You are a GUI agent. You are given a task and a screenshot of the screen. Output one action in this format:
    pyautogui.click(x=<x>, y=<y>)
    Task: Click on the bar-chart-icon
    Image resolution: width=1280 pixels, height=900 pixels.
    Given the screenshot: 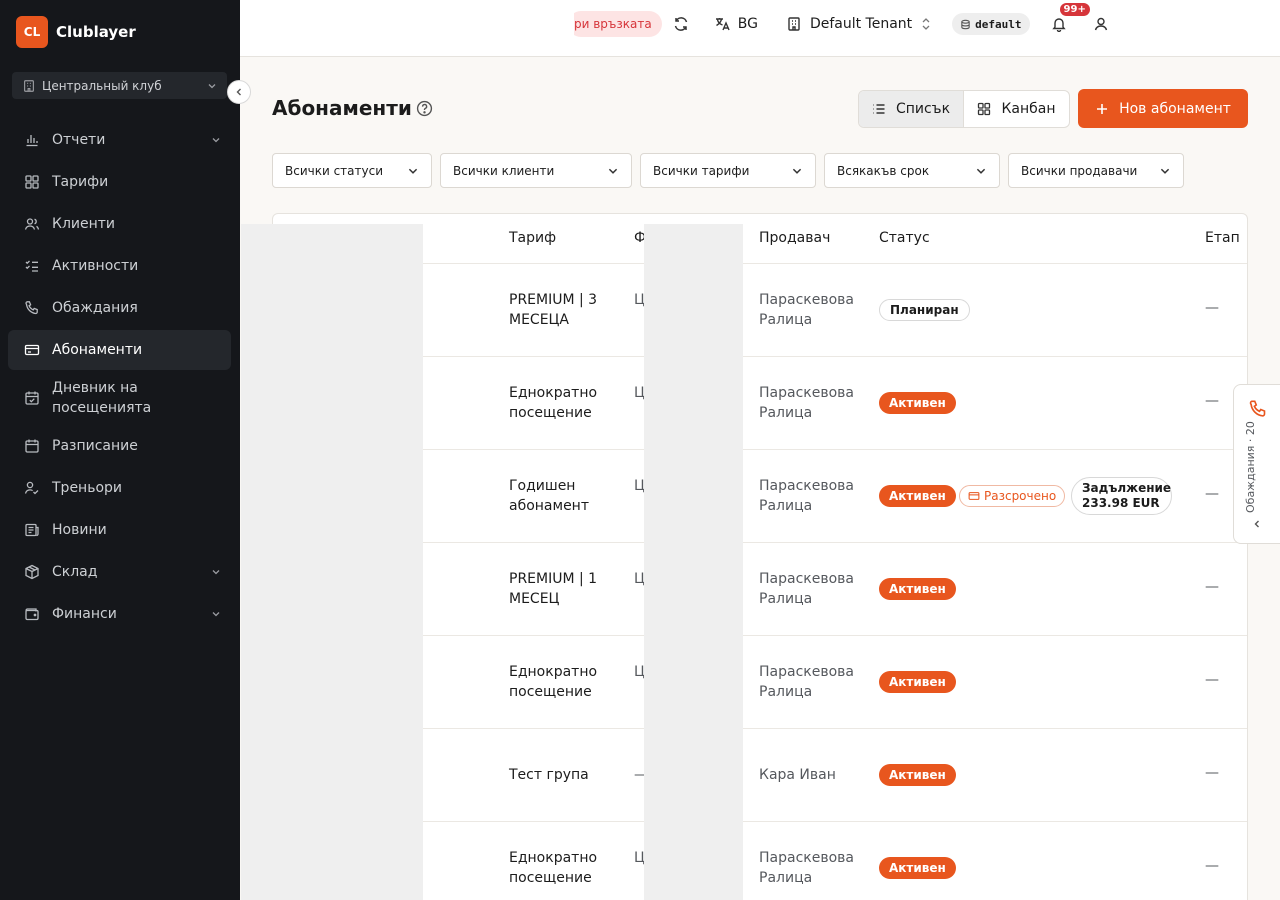 What is the action you would take?
    pyautogui.click(x=32, y=141)
    